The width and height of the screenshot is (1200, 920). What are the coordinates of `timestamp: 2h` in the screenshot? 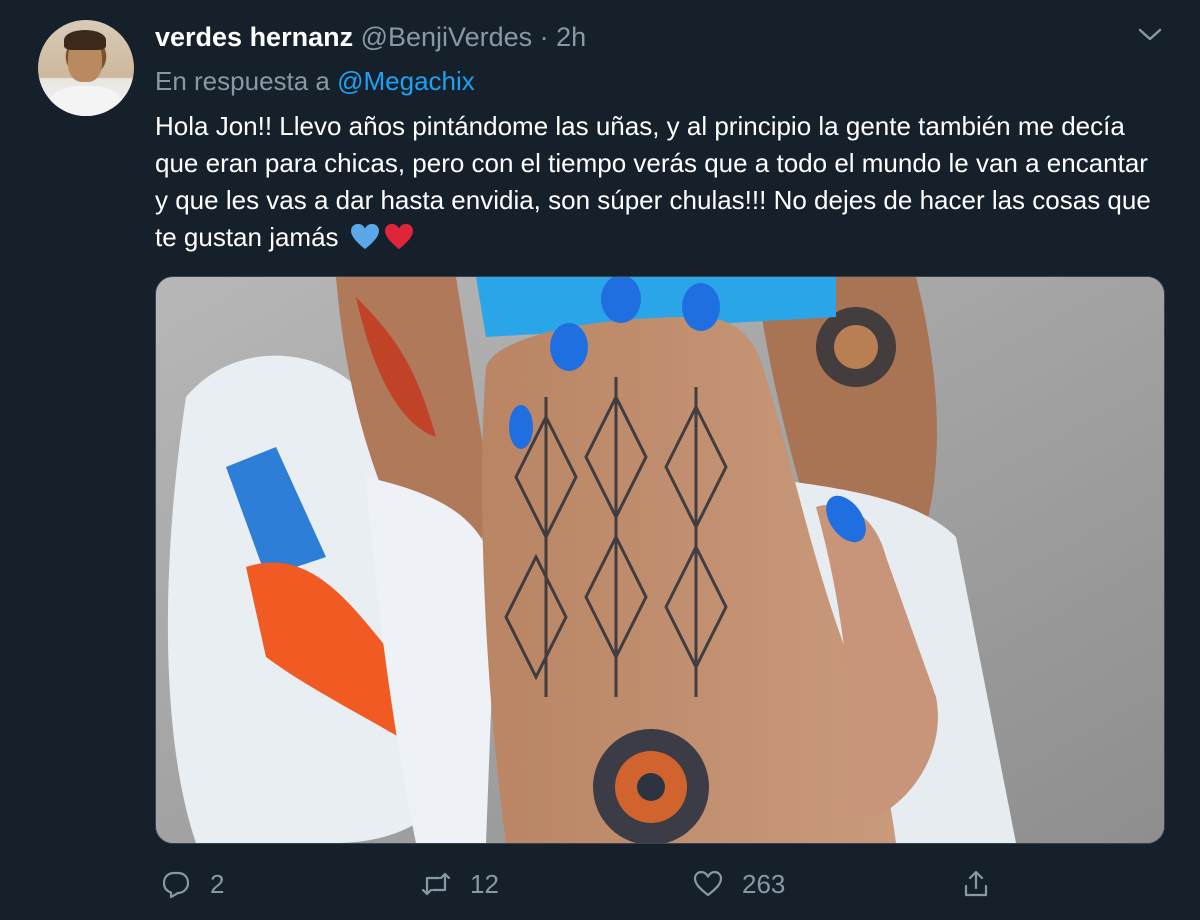 It's located at (571, 37).